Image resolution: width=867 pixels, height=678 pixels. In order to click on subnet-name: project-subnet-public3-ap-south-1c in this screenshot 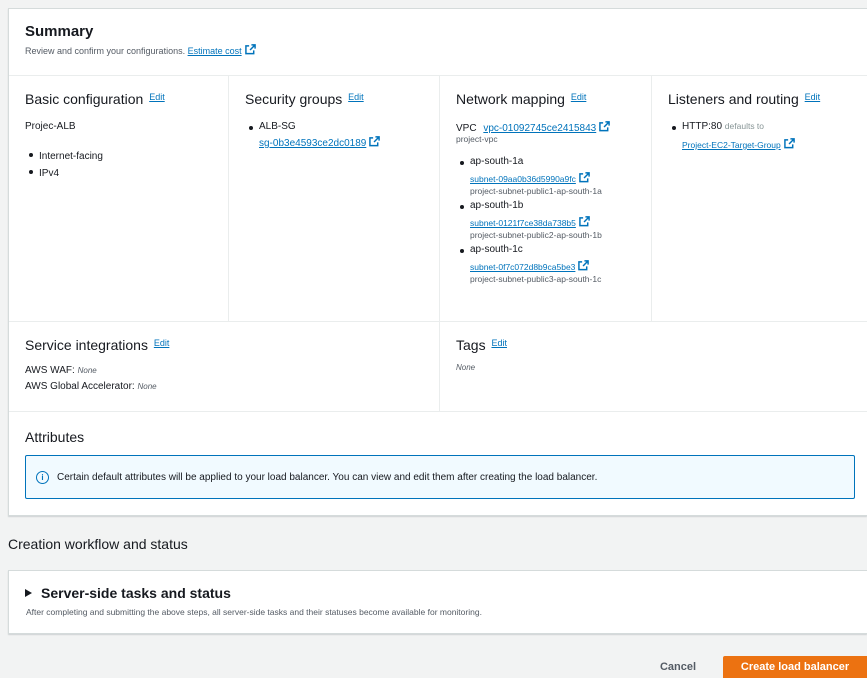, I will do `click(536, 279)`.